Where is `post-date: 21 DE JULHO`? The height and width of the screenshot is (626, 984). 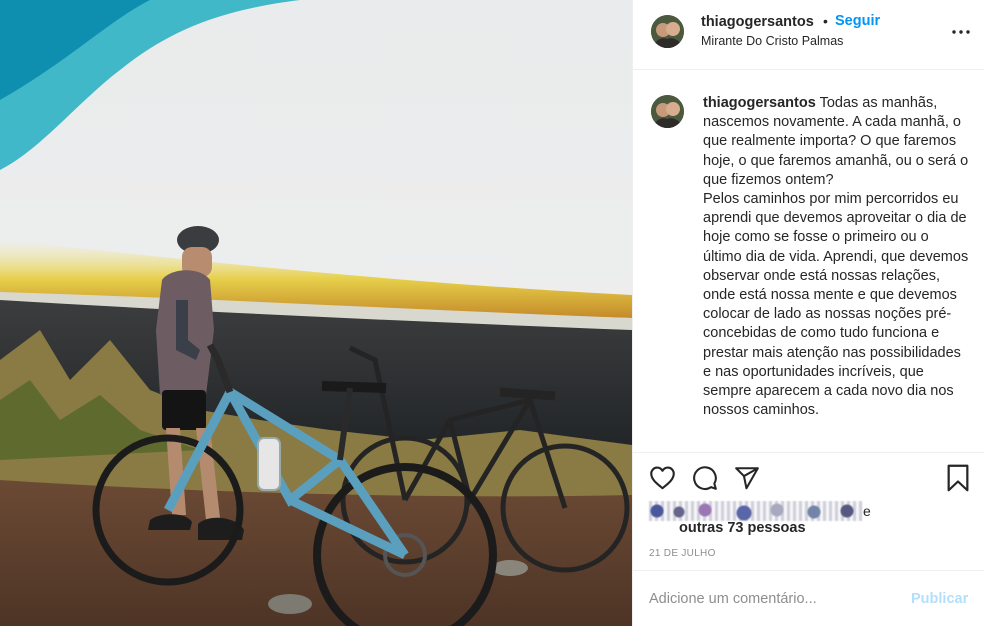
post-date: 21 DE JULHO is located at coordinates (682, 553).